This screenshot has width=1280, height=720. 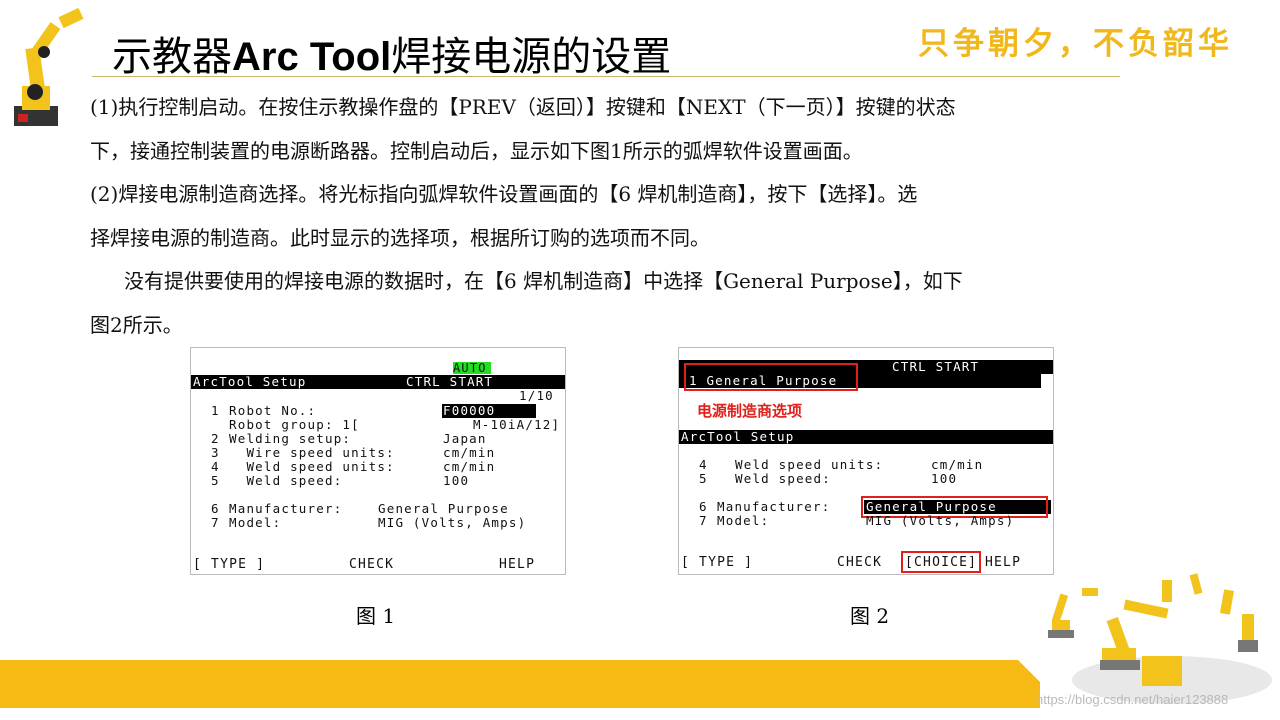 What do you see at coordinates (870, 616) in the screenshot?
I see `caption-figure-2: 图 2` at bounding box center [870, 616].